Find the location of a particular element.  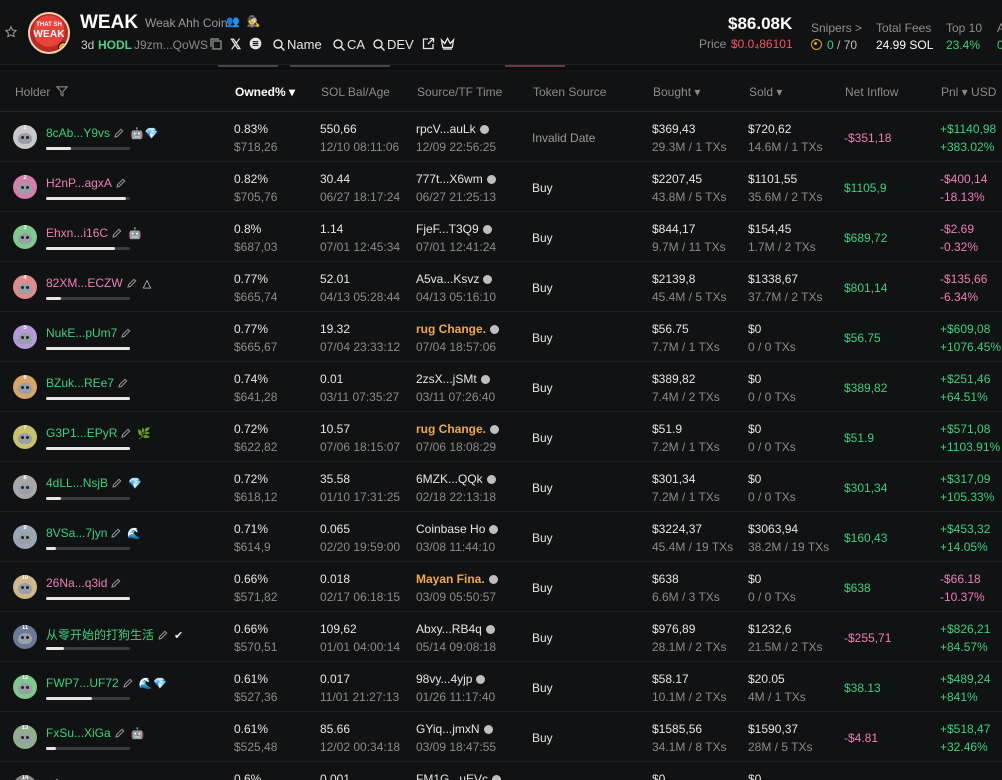

funding-source-label: FM1G...uEVc is located at coordinates (452, 776).